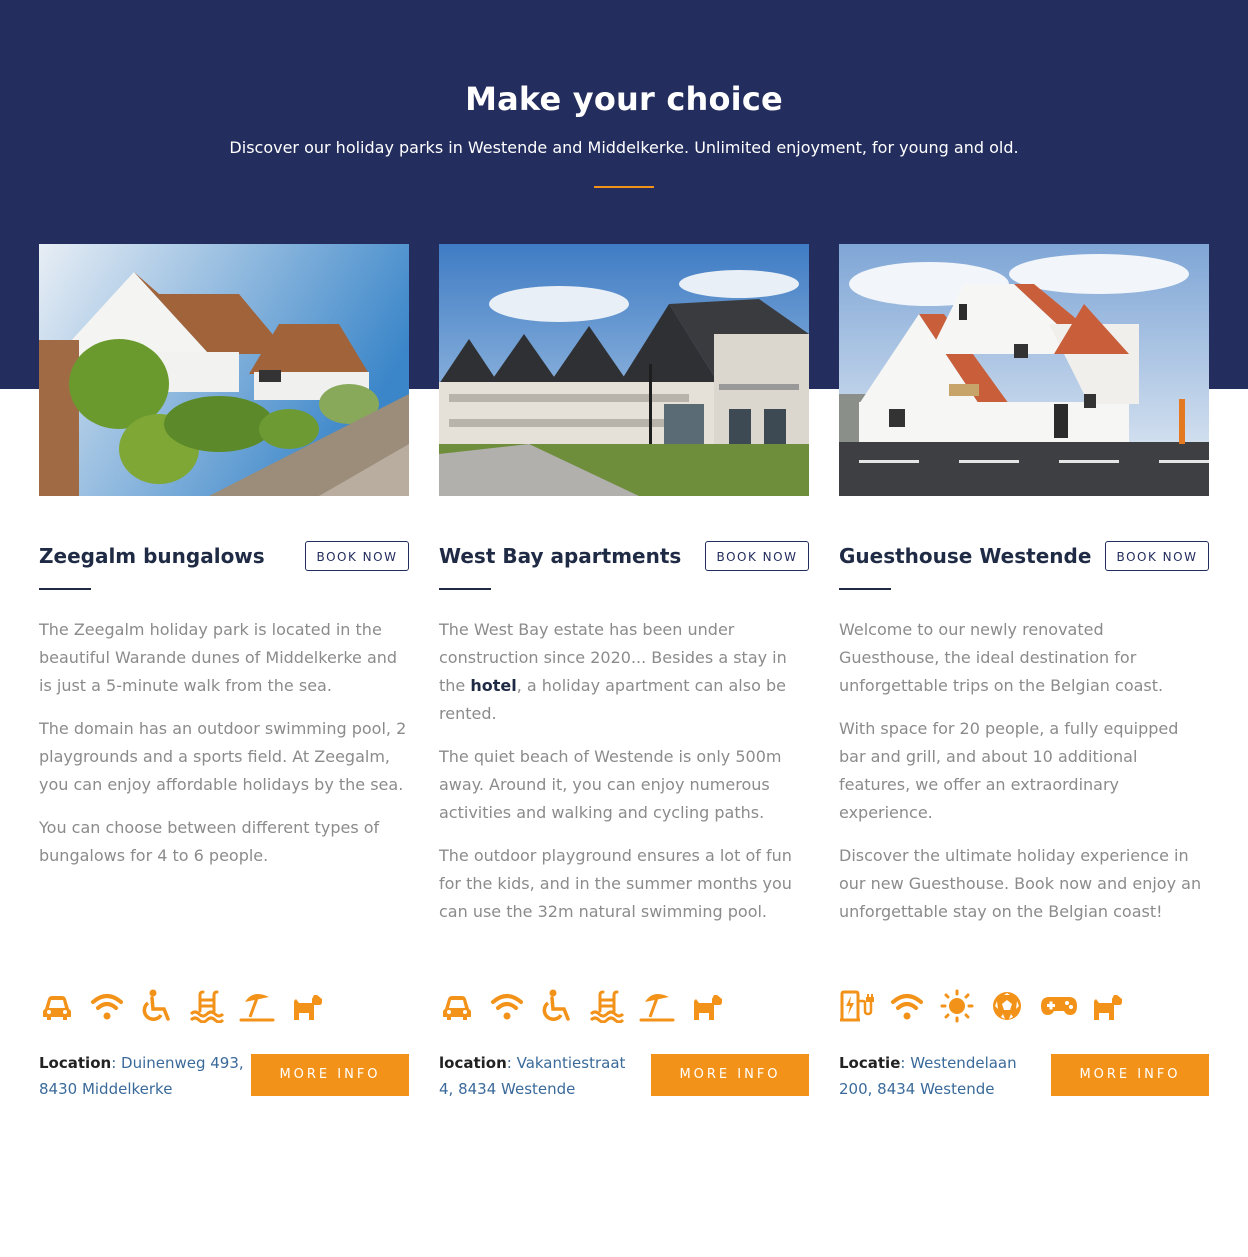 The width and height of the screenshot is (1248, 1257). I want to click on guesthouse-photo, so click(1024, 370).